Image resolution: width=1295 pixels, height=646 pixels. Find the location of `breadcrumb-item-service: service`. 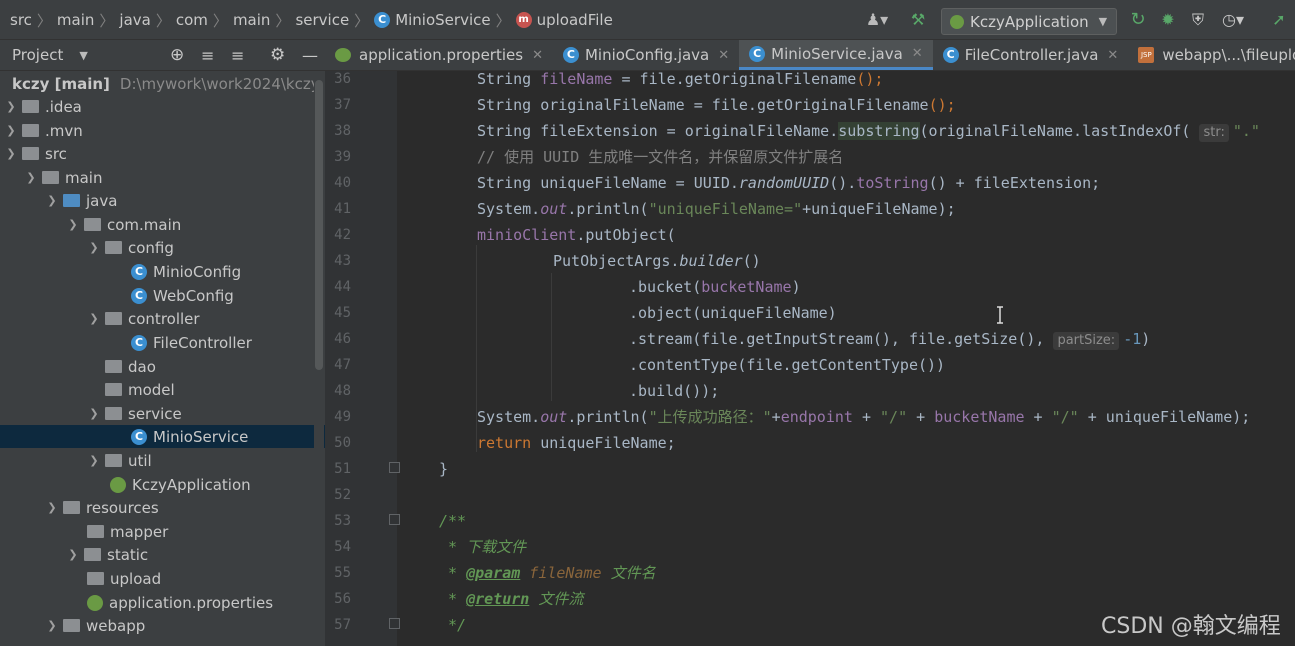

breadcrumb-item-service: service is located at coordinates (322, 20).